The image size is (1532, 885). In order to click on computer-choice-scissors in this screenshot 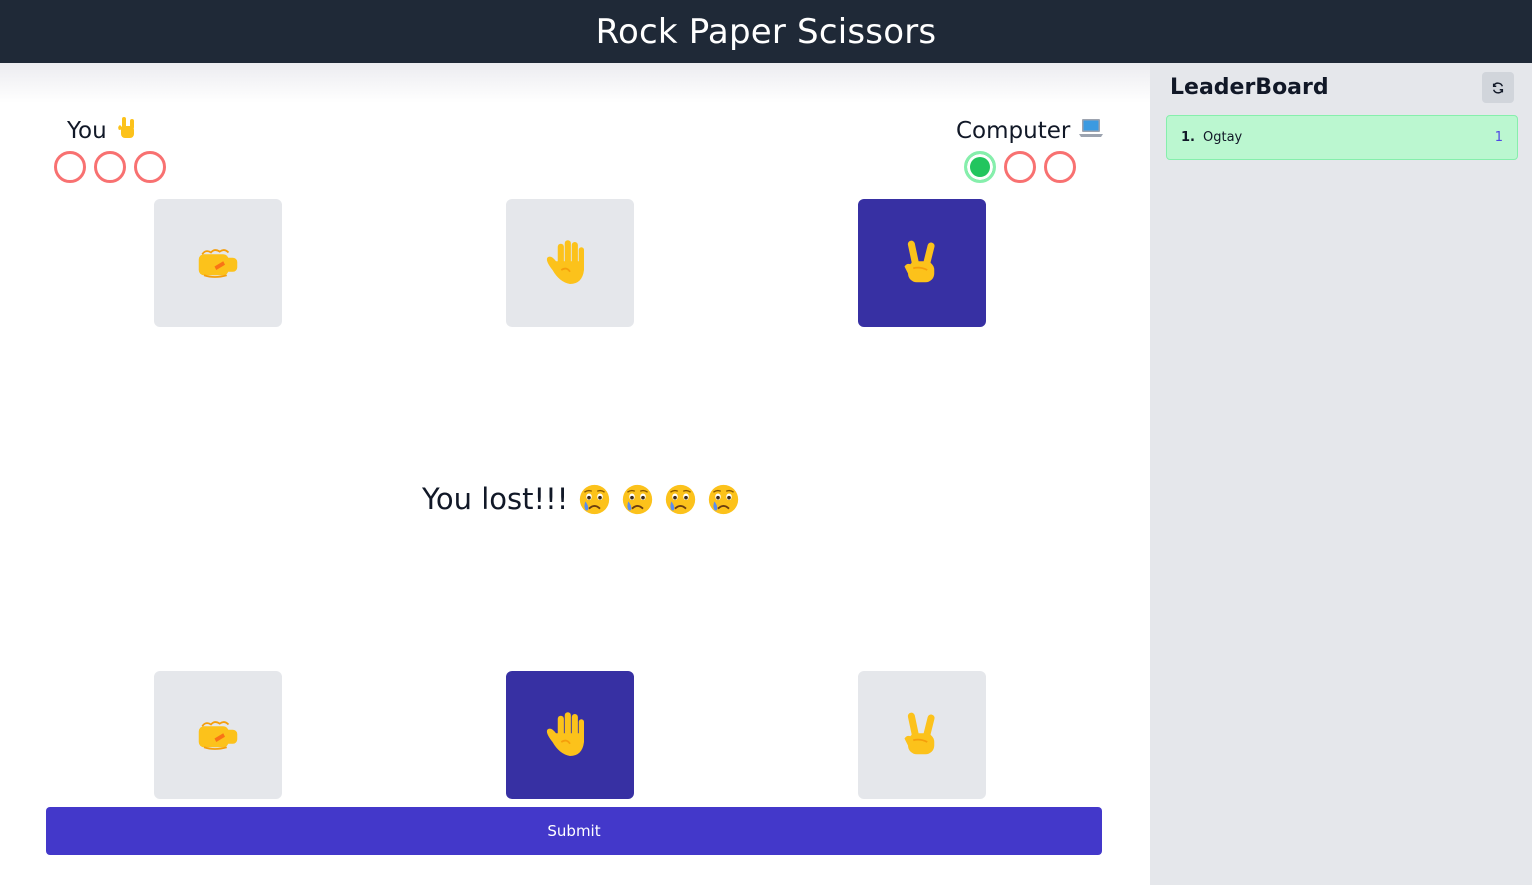, I will do `click(922, 263)`.